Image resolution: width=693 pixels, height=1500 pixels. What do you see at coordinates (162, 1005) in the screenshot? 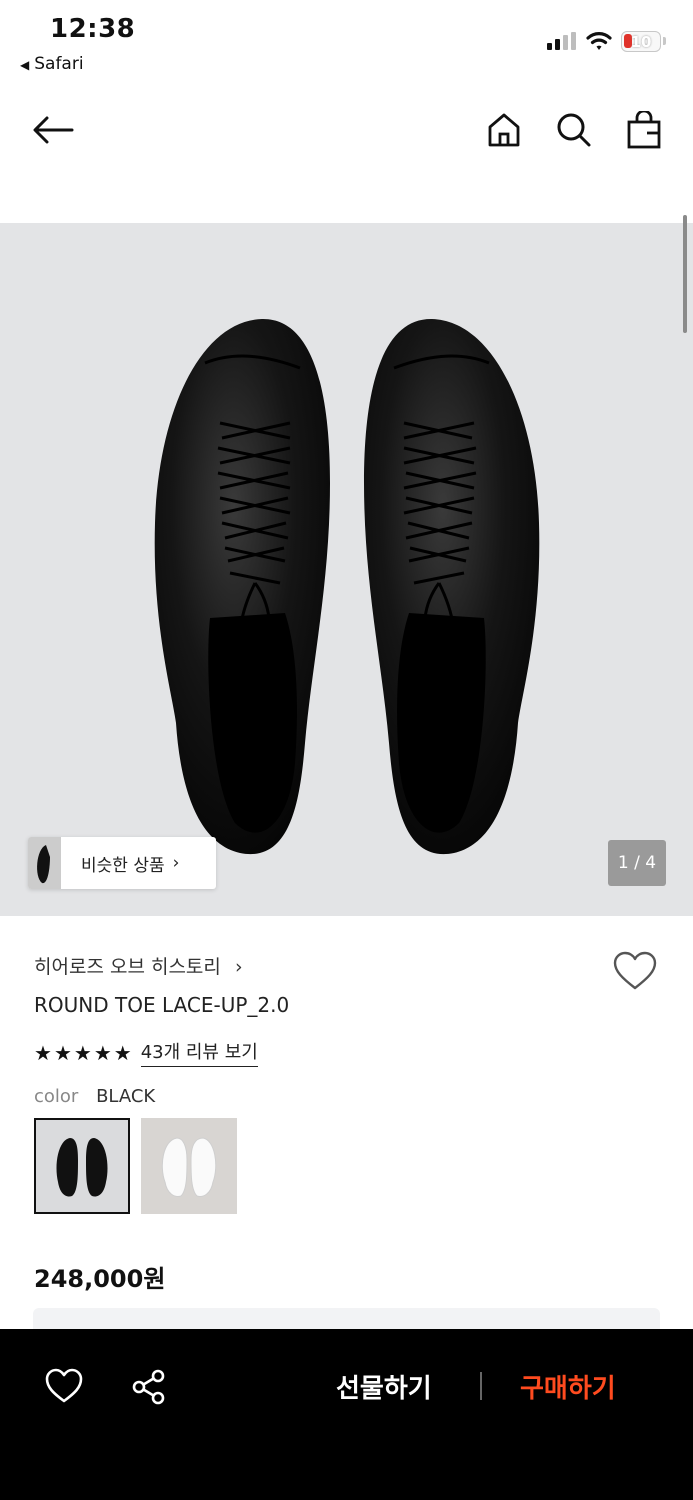
I see `product-title: ROUND TOE LACE-UP_2.0` at bounding box center [162, 1005].